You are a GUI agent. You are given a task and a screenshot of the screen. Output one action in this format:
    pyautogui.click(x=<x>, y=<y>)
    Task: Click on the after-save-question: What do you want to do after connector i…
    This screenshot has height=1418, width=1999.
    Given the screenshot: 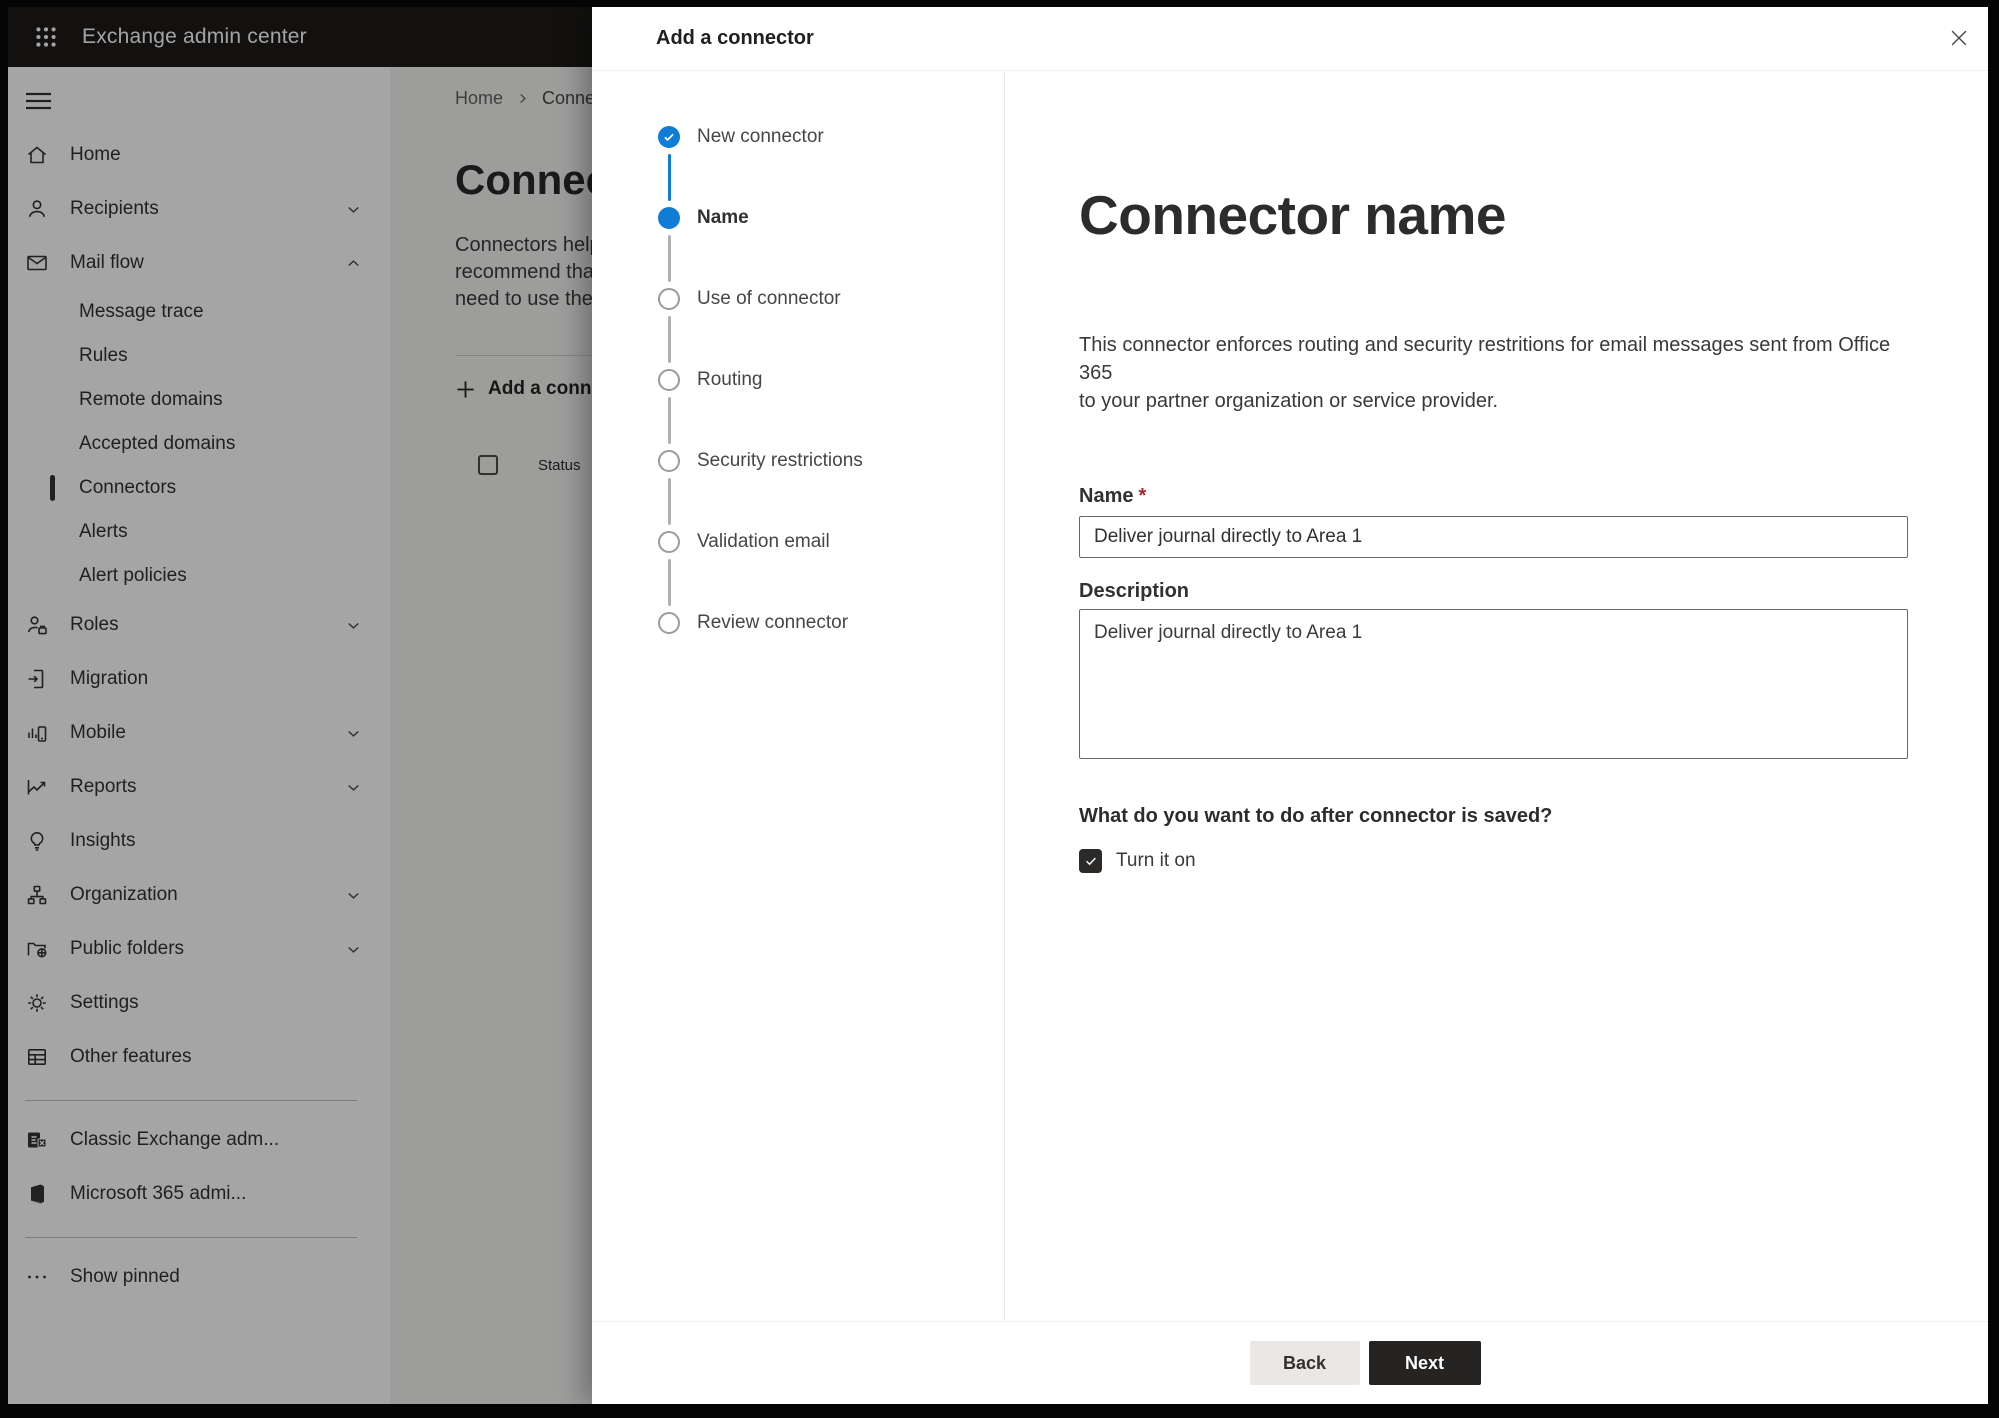 What is the action you would take?
    pyautogui.click(x=1316, y=816)
    